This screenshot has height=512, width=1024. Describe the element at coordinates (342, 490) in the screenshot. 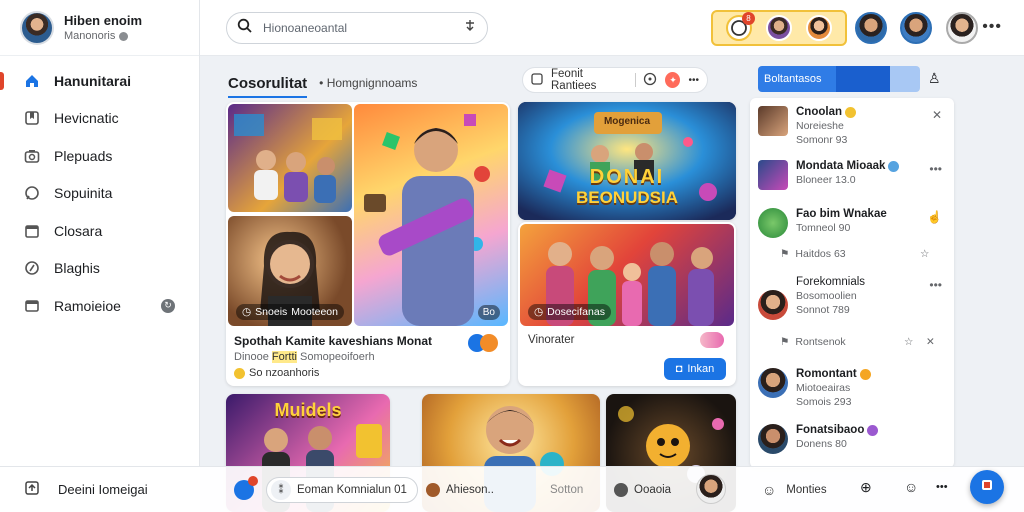

I see `bottom-item-chat: ⁑ Eoman Komnialun 01` at that location.